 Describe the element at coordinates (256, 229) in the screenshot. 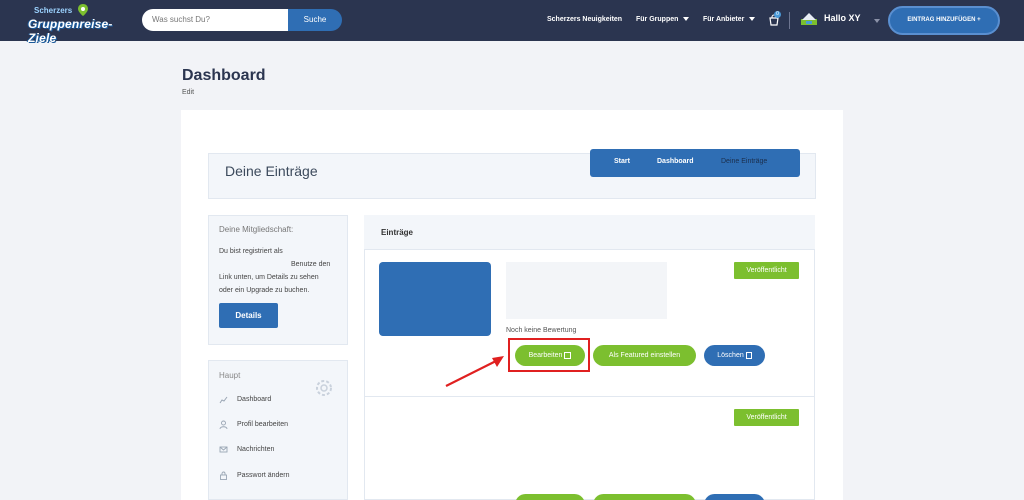

I see `membership-title: Deine Mitgliedschaft:` at that location.